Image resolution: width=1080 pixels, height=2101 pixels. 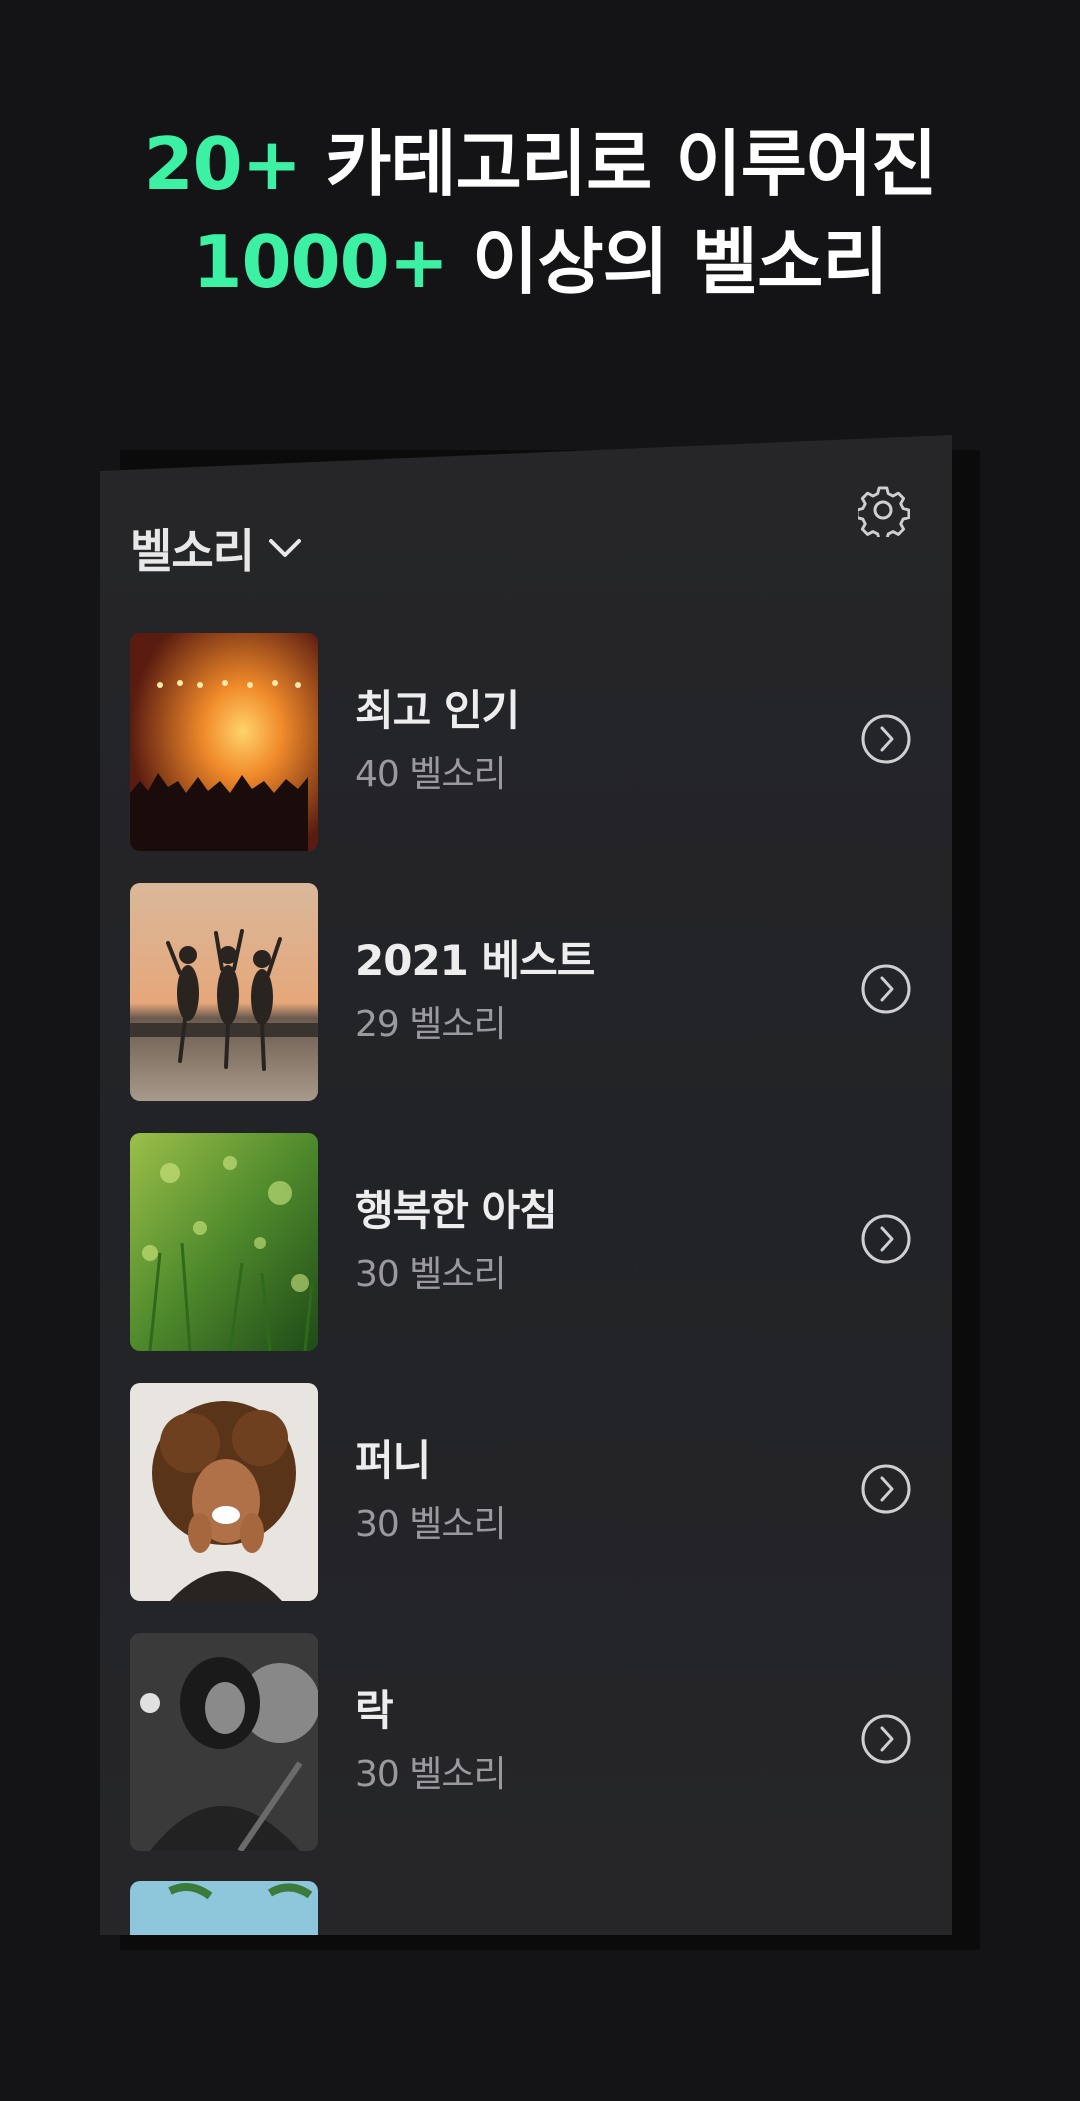 I want to click on headline-accent-2: 1000+, so click(x=320, y=262).